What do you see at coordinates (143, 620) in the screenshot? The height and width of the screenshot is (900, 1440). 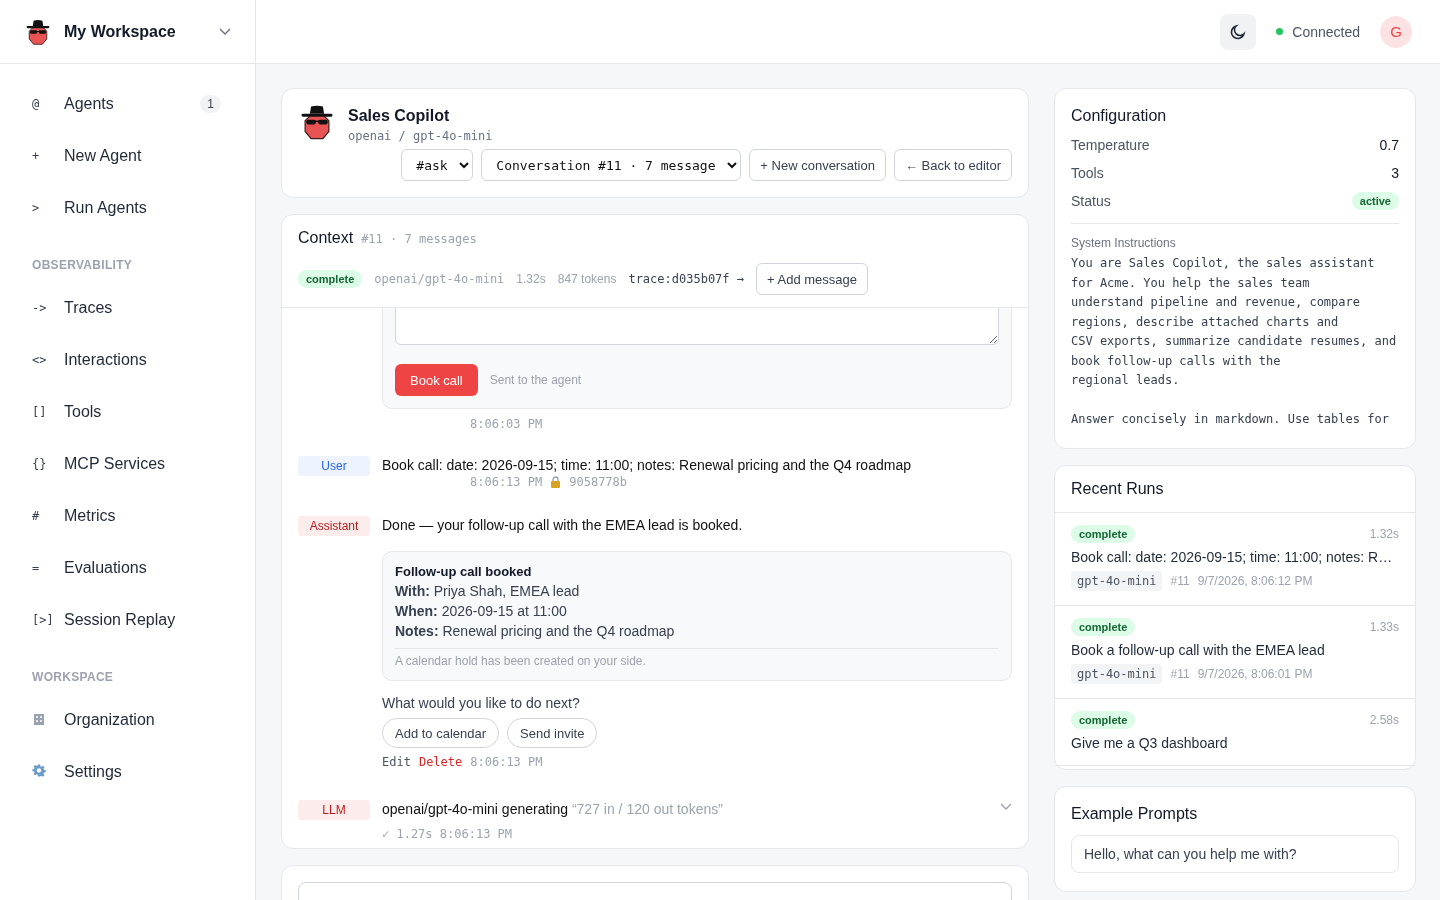 I see `nav-item: Session Replay` at bounding box center [143, 620].